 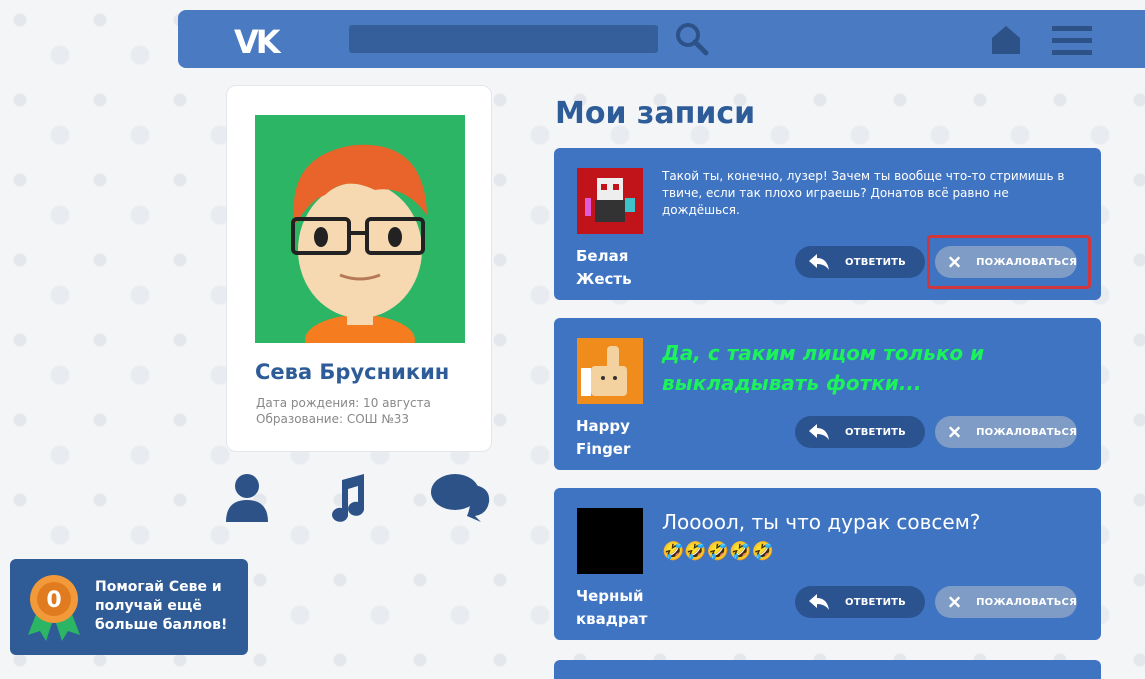 I want to click on profile-avatar, so click(x=360, y=229).